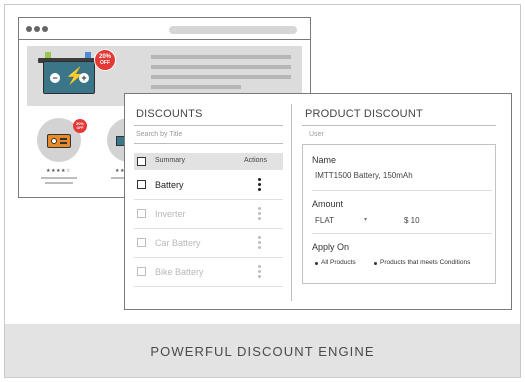 The height and width of the screenshot is (382, 525). I want to click on search-input: Search by Title, so click(159, 134).